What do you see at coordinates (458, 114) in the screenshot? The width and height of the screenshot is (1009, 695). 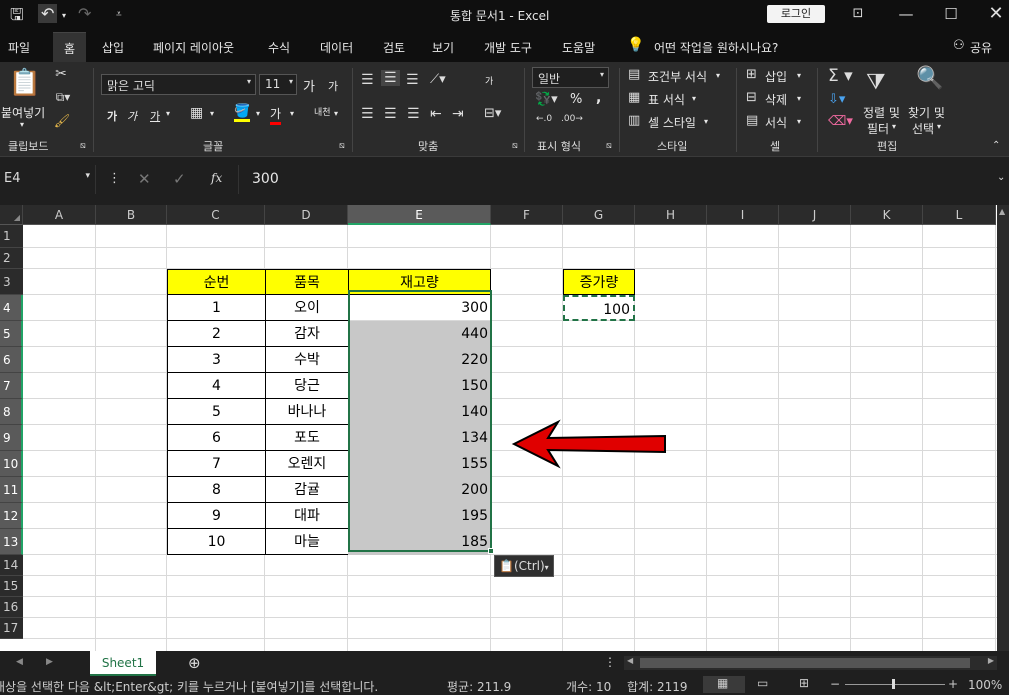 I see `increase-indent-icon: ⇥` at bounding box center [458, 114].